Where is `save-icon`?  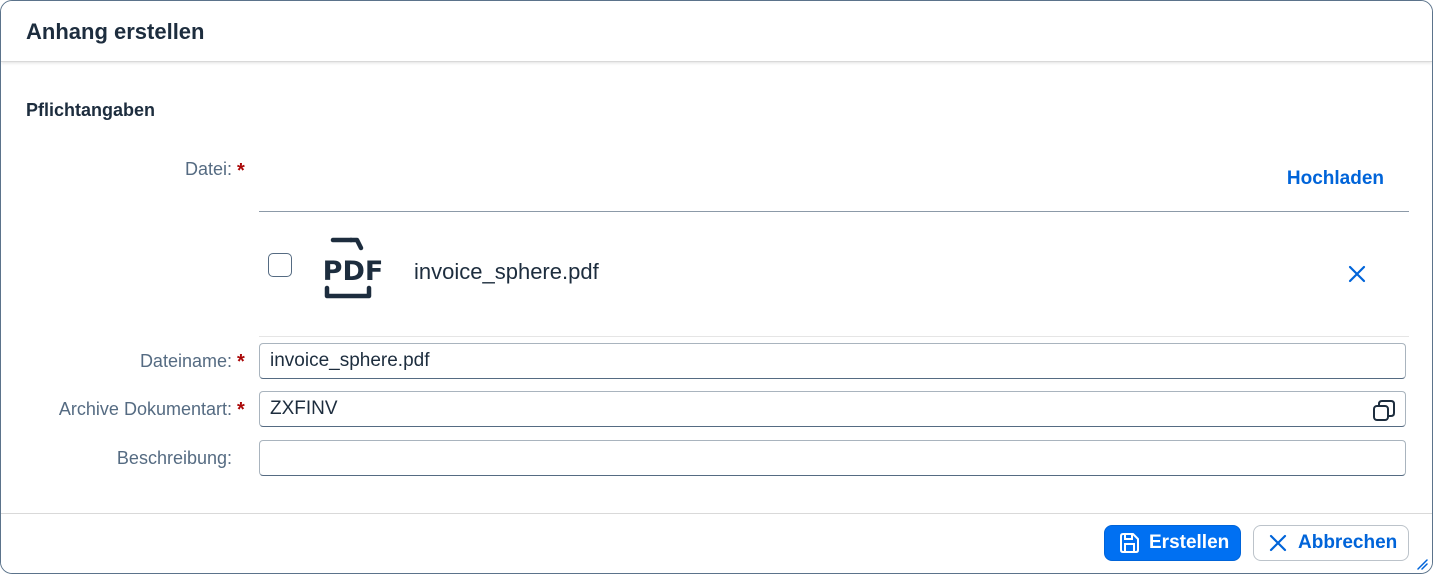
save-icon is located at coordinates (1129, 543).